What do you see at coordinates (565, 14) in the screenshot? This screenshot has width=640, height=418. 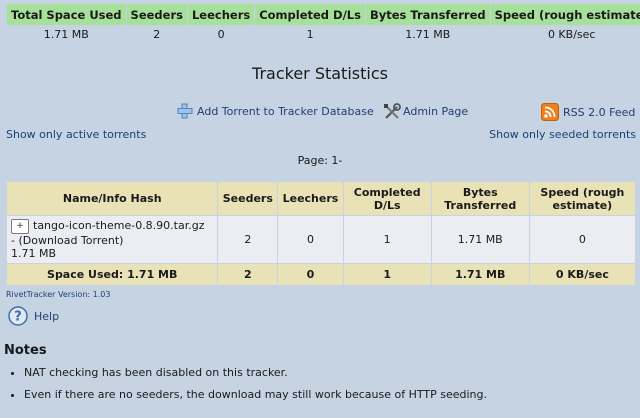 I see `summary-header: Speed (rough estimate)` at bounding box center [565, 14].